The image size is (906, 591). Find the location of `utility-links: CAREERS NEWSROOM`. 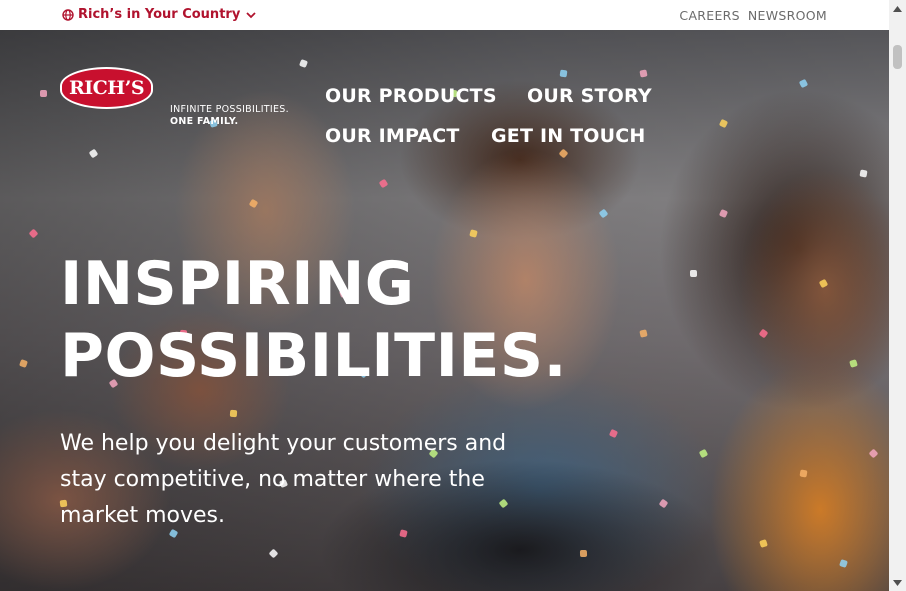

utility-links: CAREERS NEWSROOM is located at coordinates (753, 15).